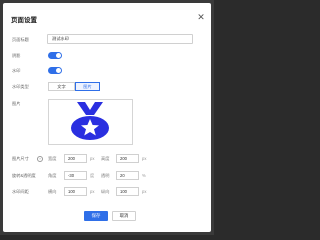  What do you see at coordinates (52, 158) in the screenshot?
I see `width-label: 宽度` at bounding box center [52, 158].